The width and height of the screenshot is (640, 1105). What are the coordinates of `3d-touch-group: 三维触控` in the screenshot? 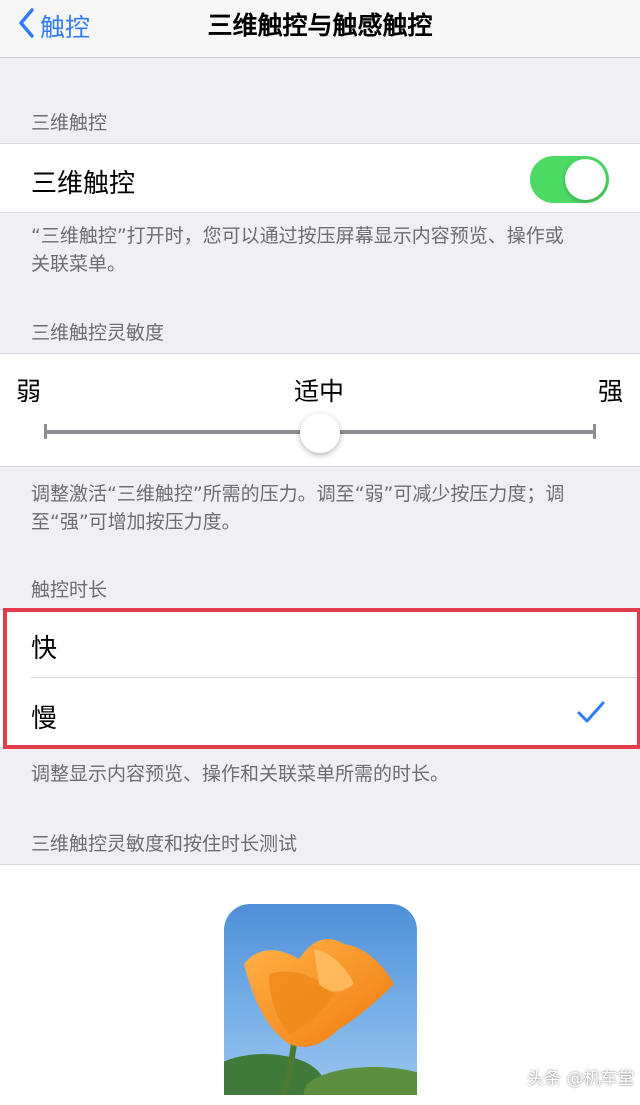 It's located at (320, 178).